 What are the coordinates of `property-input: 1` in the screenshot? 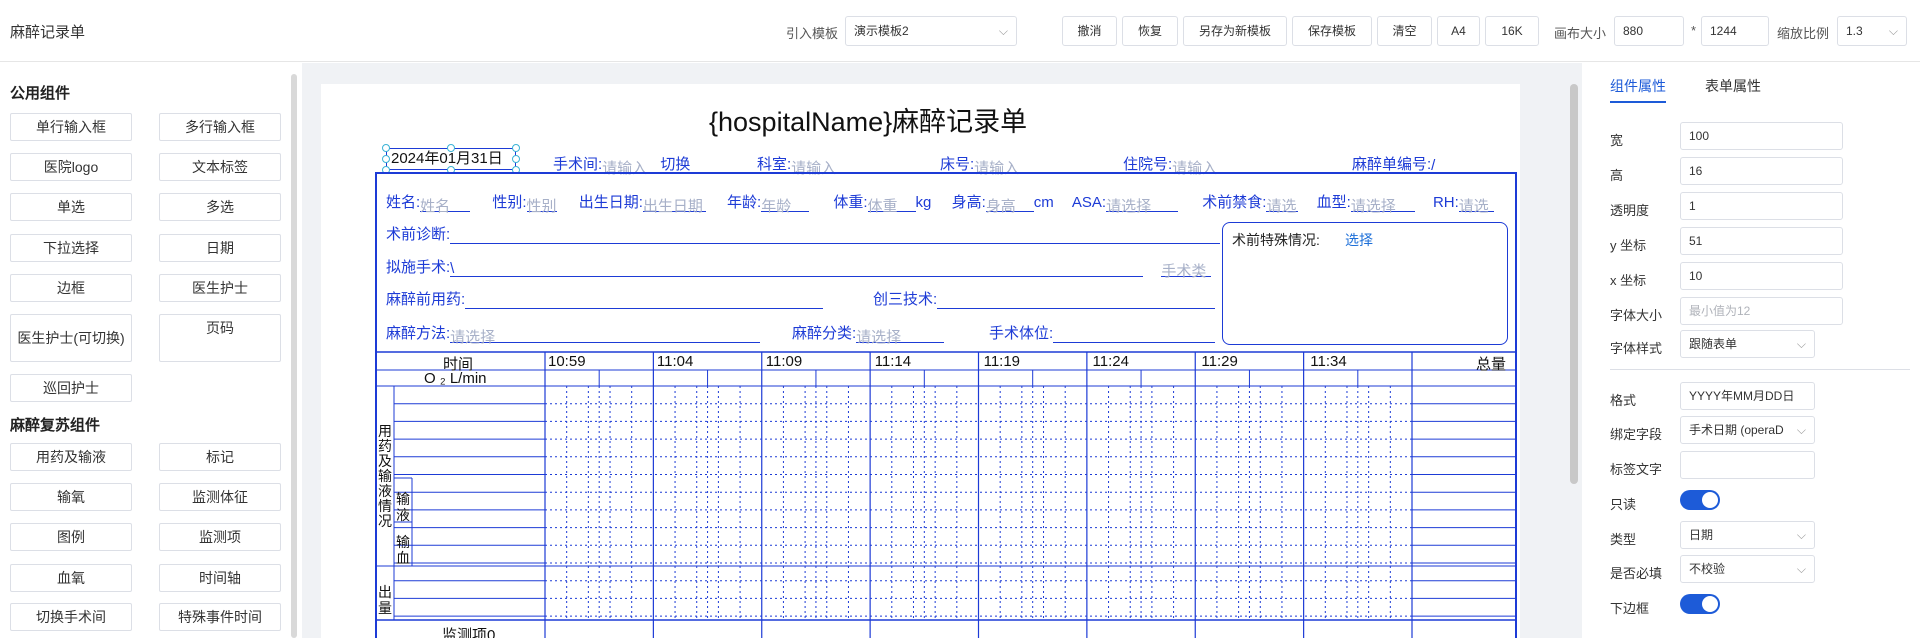 It's located at (1761, 206).